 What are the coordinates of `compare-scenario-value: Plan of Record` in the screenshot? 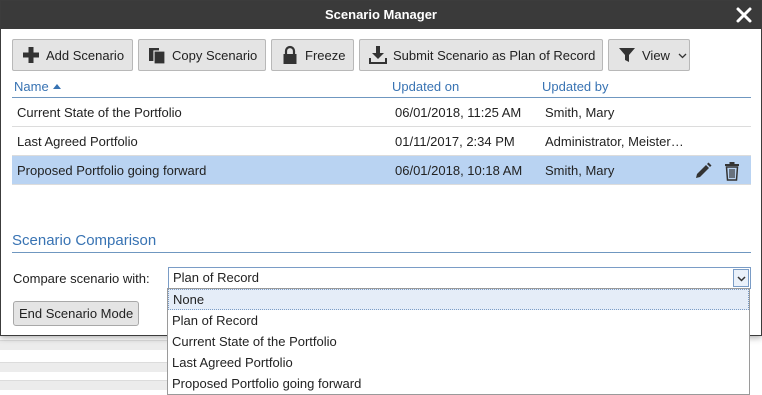 It's located at (216, 277).